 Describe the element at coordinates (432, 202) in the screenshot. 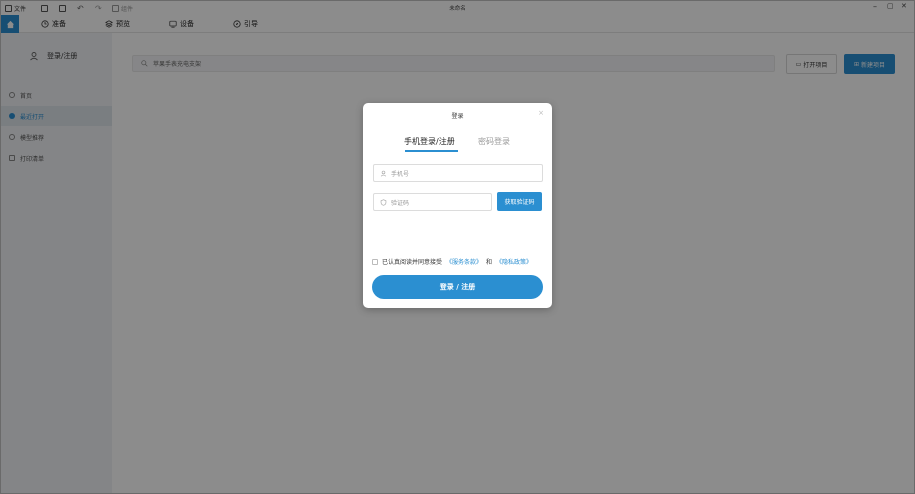

I see `verification-code-field: 验证码` at that location.